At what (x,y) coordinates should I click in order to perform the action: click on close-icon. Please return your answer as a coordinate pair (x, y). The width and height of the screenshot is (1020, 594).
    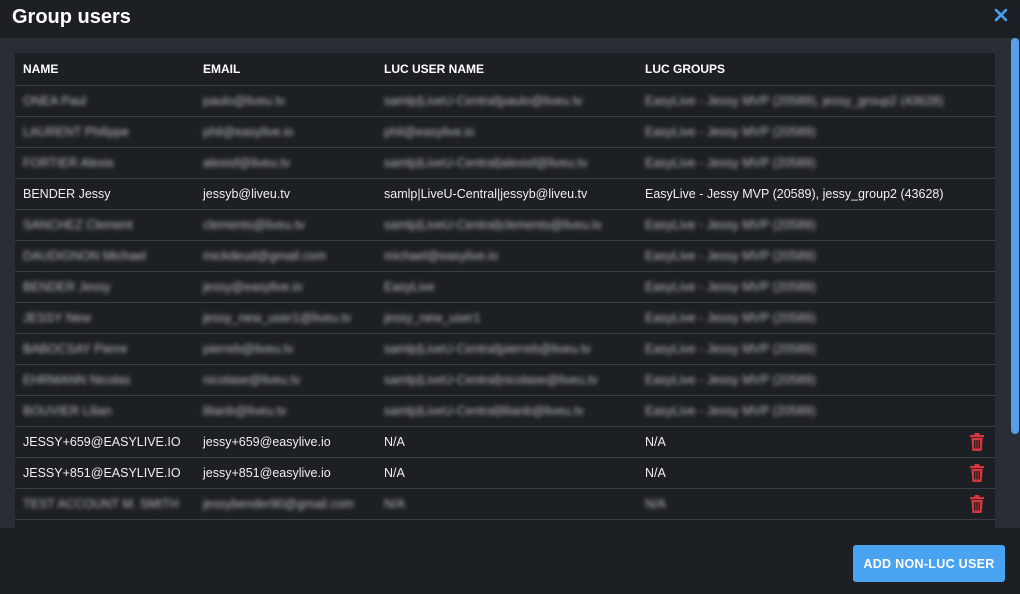
    Looking at the image, I should click on (1001, 15).